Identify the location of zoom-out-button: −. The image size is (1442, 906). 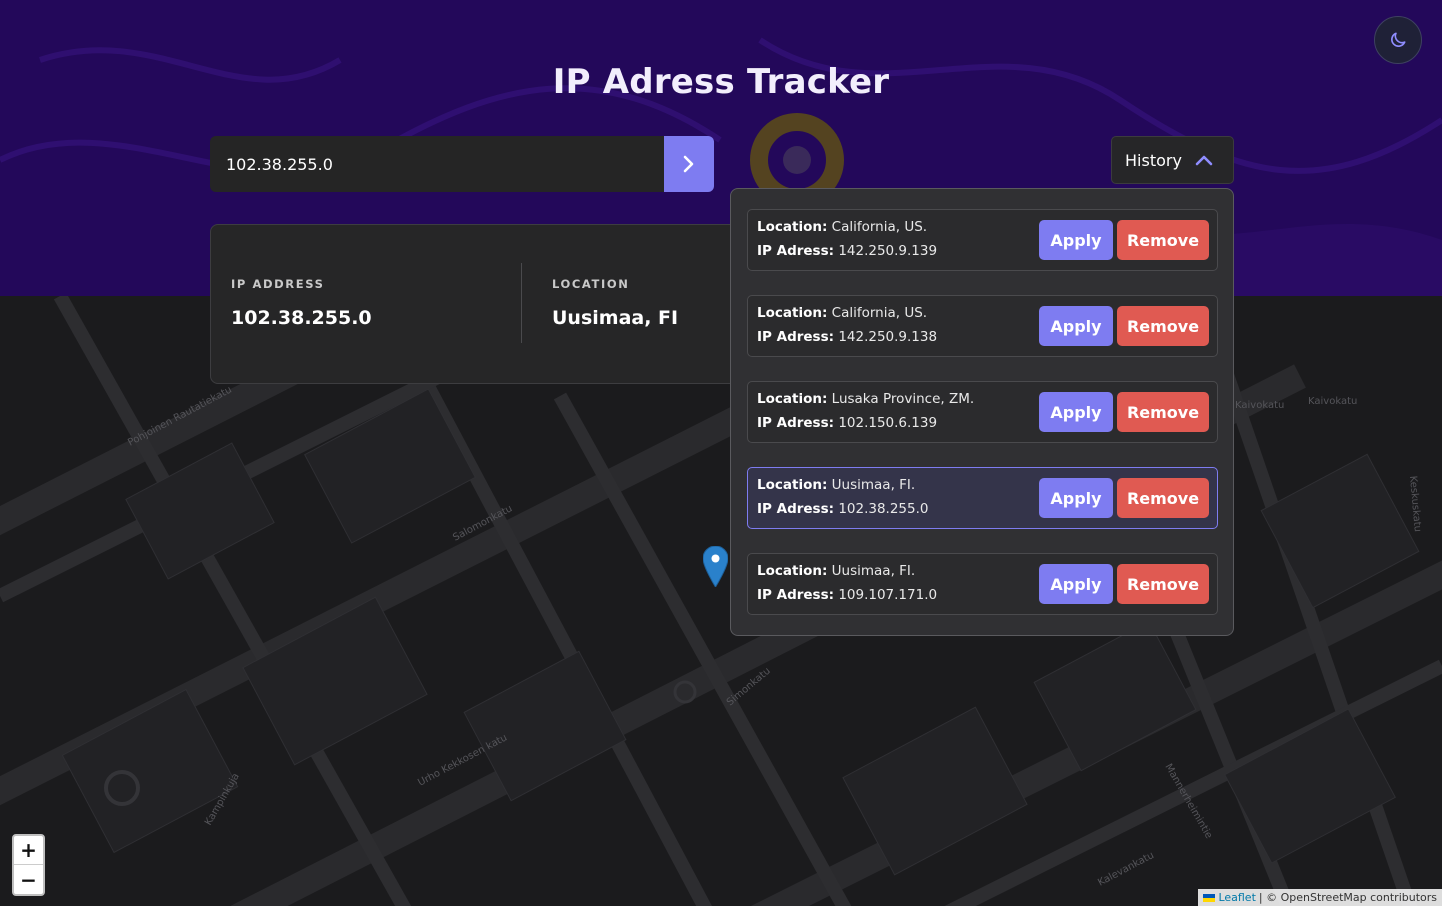
(28, 879).